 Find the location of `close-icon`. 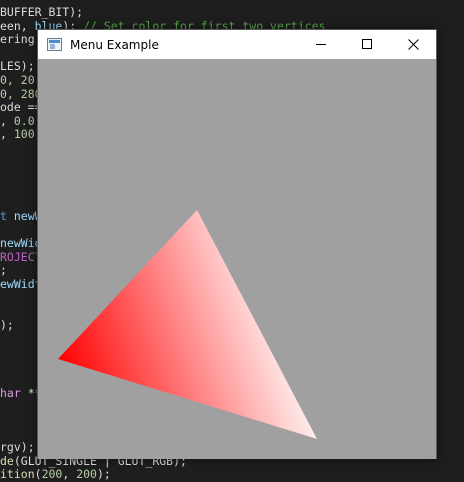

close-icon is located at coordinates (413, 44).